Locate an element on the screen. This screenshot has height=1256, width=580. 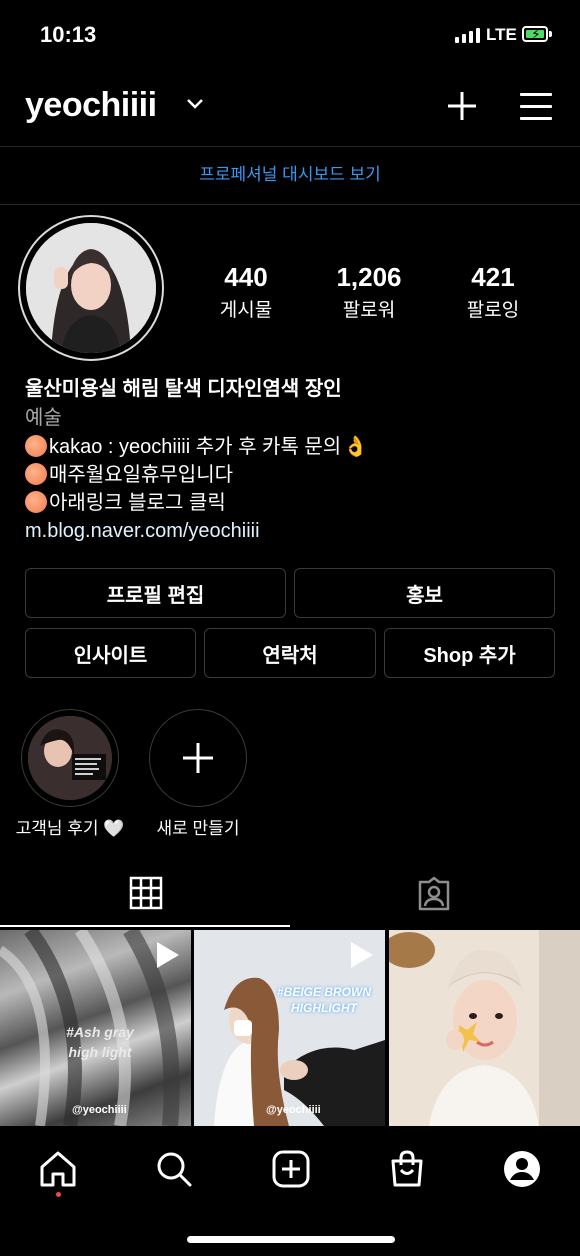
bio-line-kakao-text: kakao : yeochiiii 추가 후 카톡 문의 is located at coordinates (195, 447).